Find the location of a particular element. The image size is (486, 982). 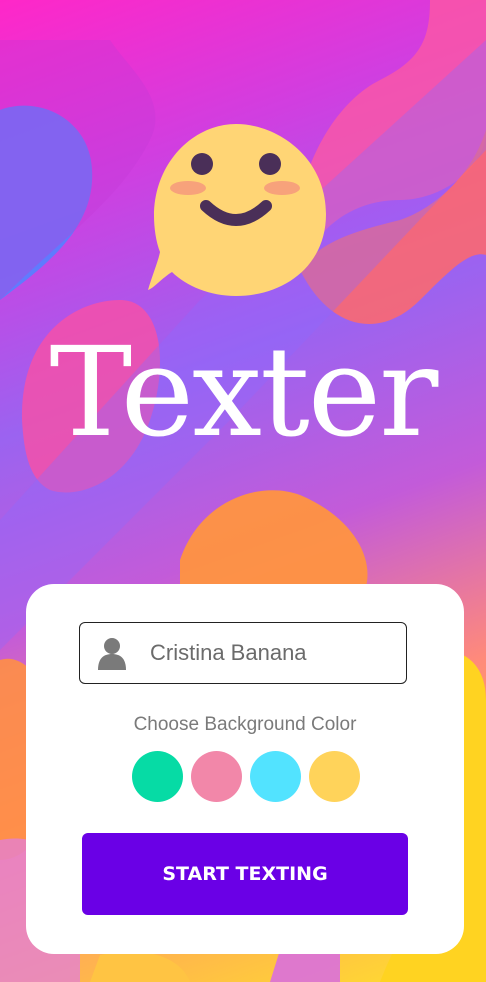

color-swatch-pink is located at coordinates (216, 776).